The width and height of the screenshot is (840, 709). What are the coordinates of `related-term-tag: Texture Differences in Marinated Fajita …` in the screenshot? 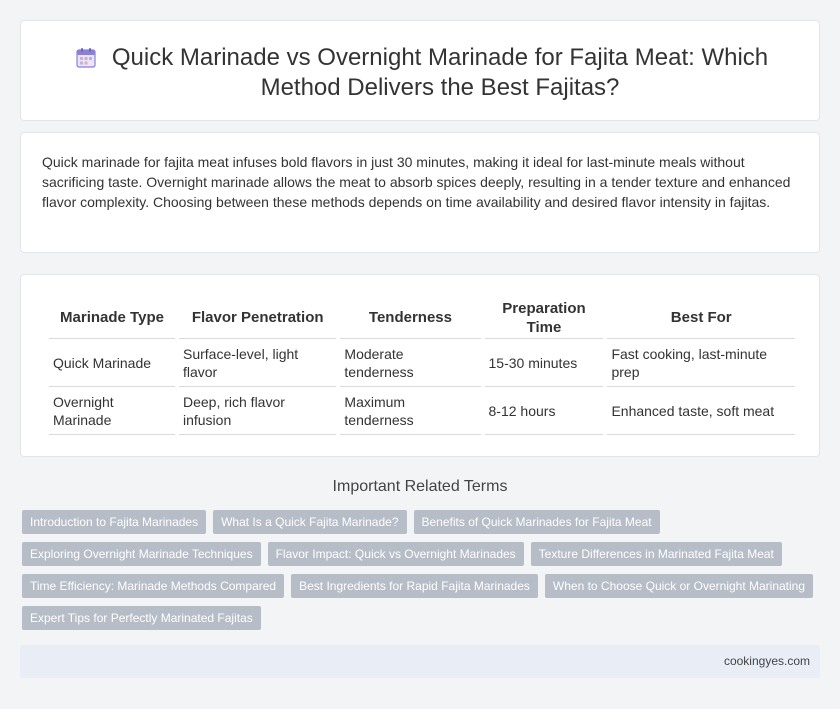 It's located at (656, 554).